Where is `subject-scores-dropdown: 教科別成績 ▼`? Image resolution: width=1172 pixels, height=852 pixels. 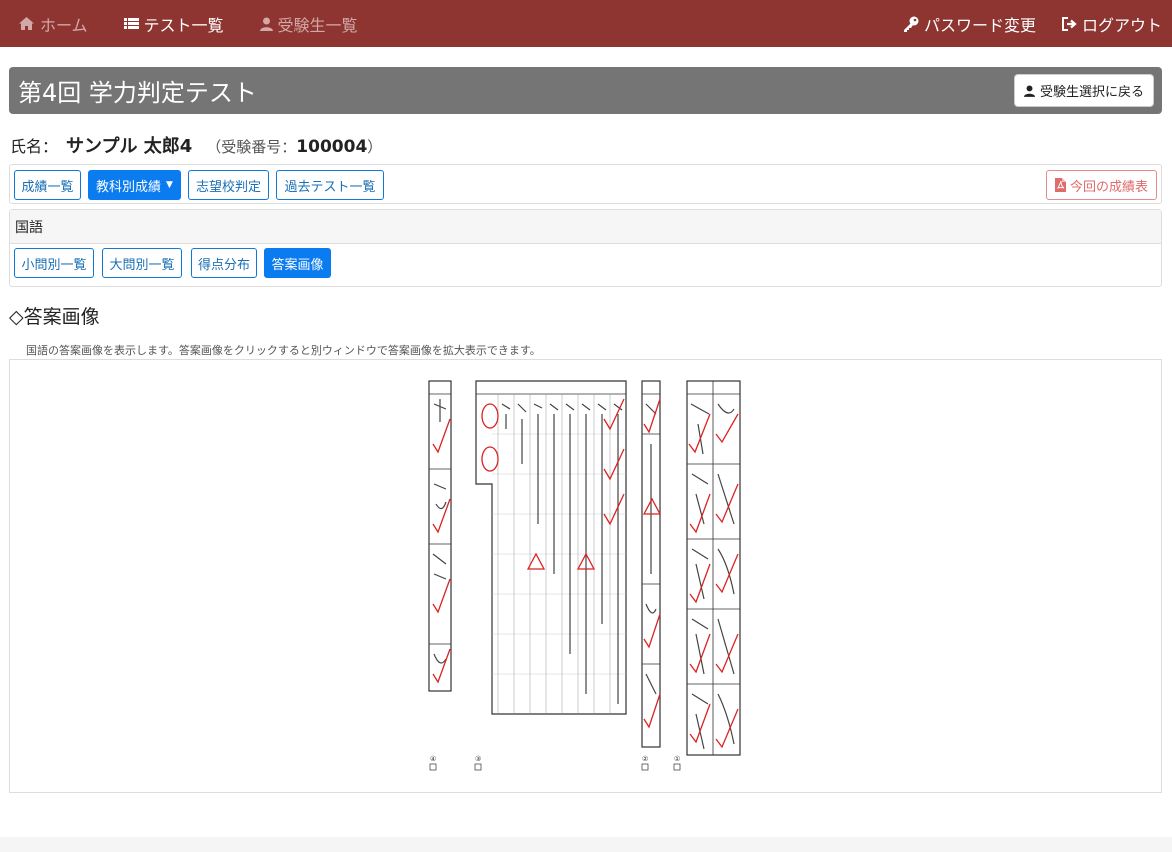
subject-scores-dropdown: 教科別成績 ▼ is located at coordinates (134, 185).